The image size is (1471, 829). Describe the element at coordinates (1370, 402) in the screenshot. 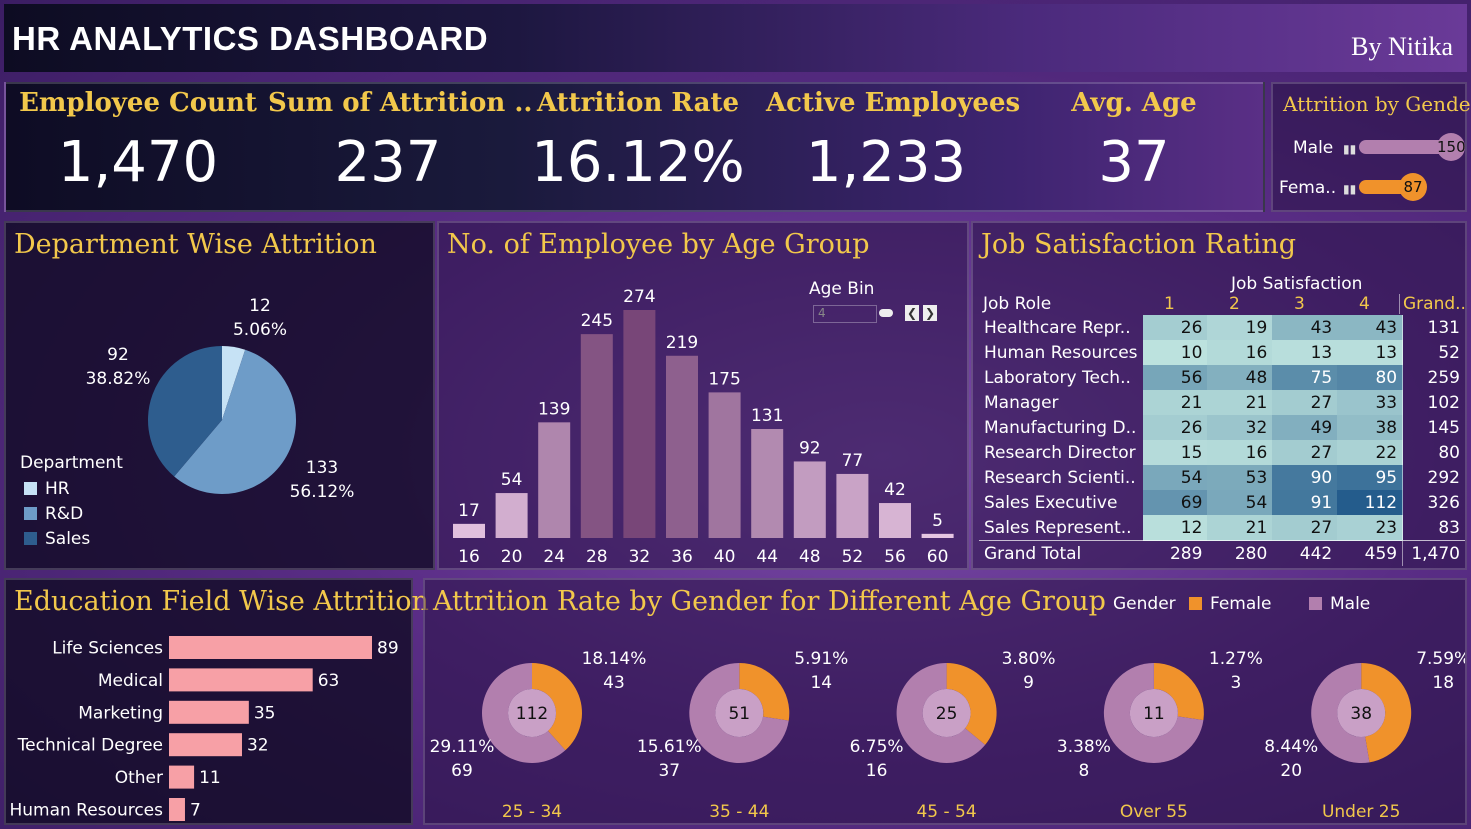

I see `heat-cell: 33` at that location.